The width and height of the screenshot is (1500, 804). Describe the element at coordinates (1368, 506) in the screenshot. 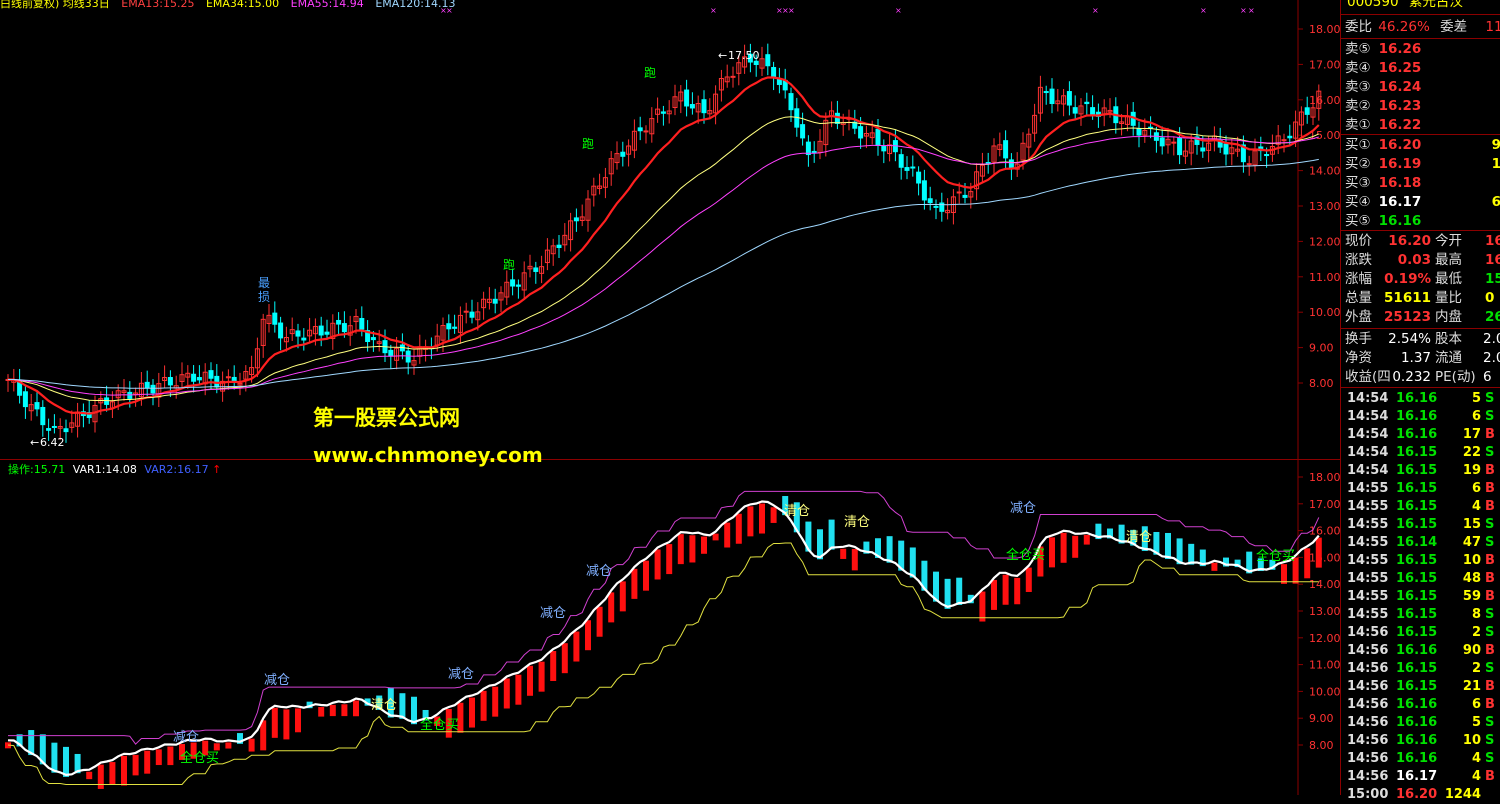

I see `tick-time: 14:55` at that location.